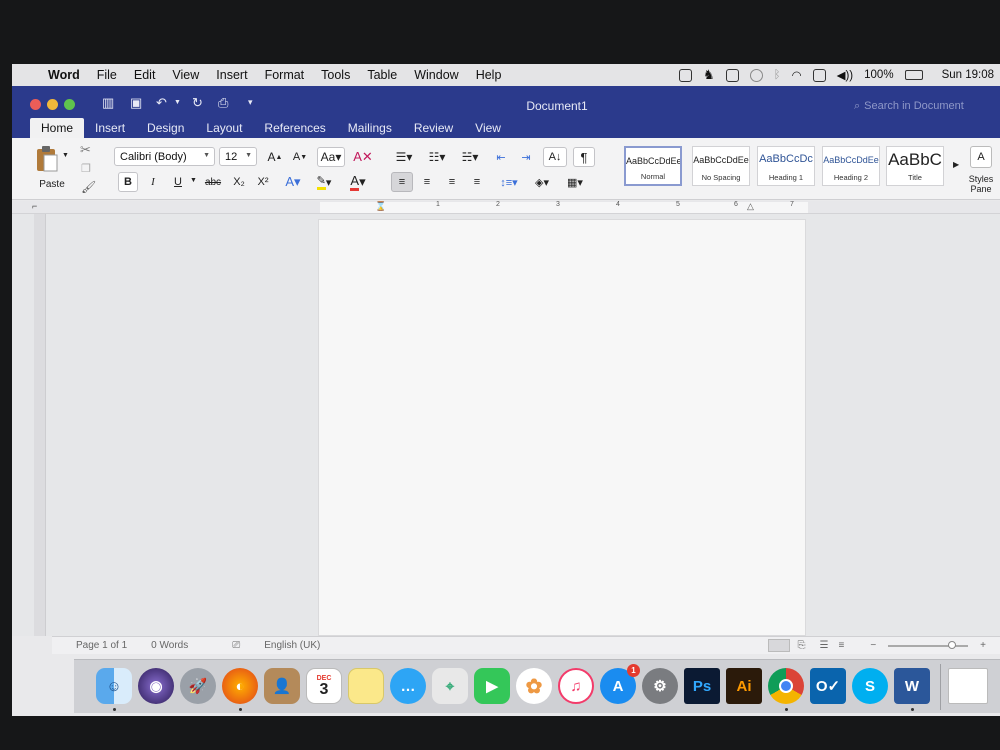 This screenshot has height=750, width=1000. What do you see at coordinates (819, 75) in the screenshot?
I see `airplay-icon` at bounding box center [819, 75].